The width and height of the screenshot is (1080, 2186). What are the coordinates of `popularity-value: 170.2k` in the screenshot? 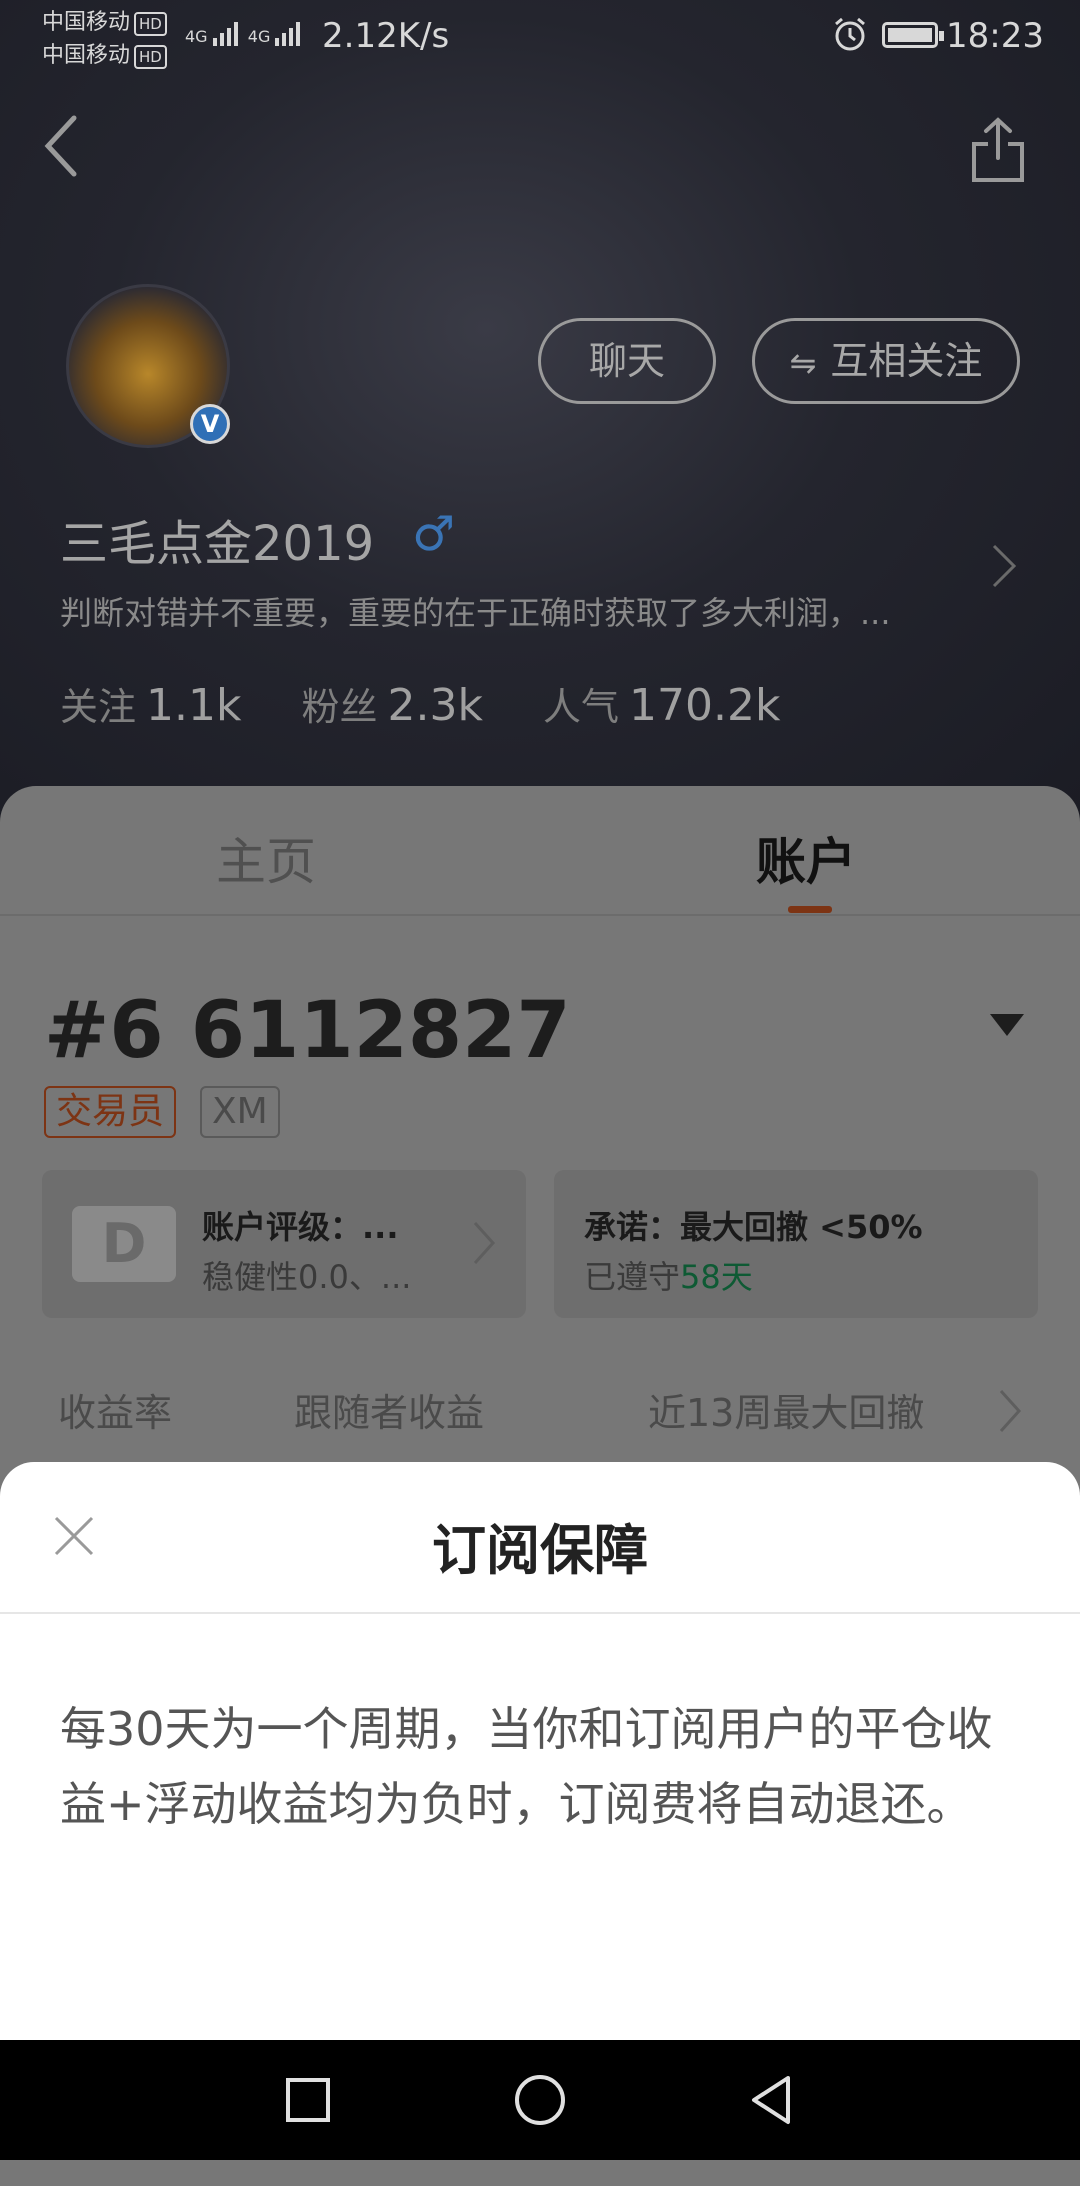 It's located at (704, 705).